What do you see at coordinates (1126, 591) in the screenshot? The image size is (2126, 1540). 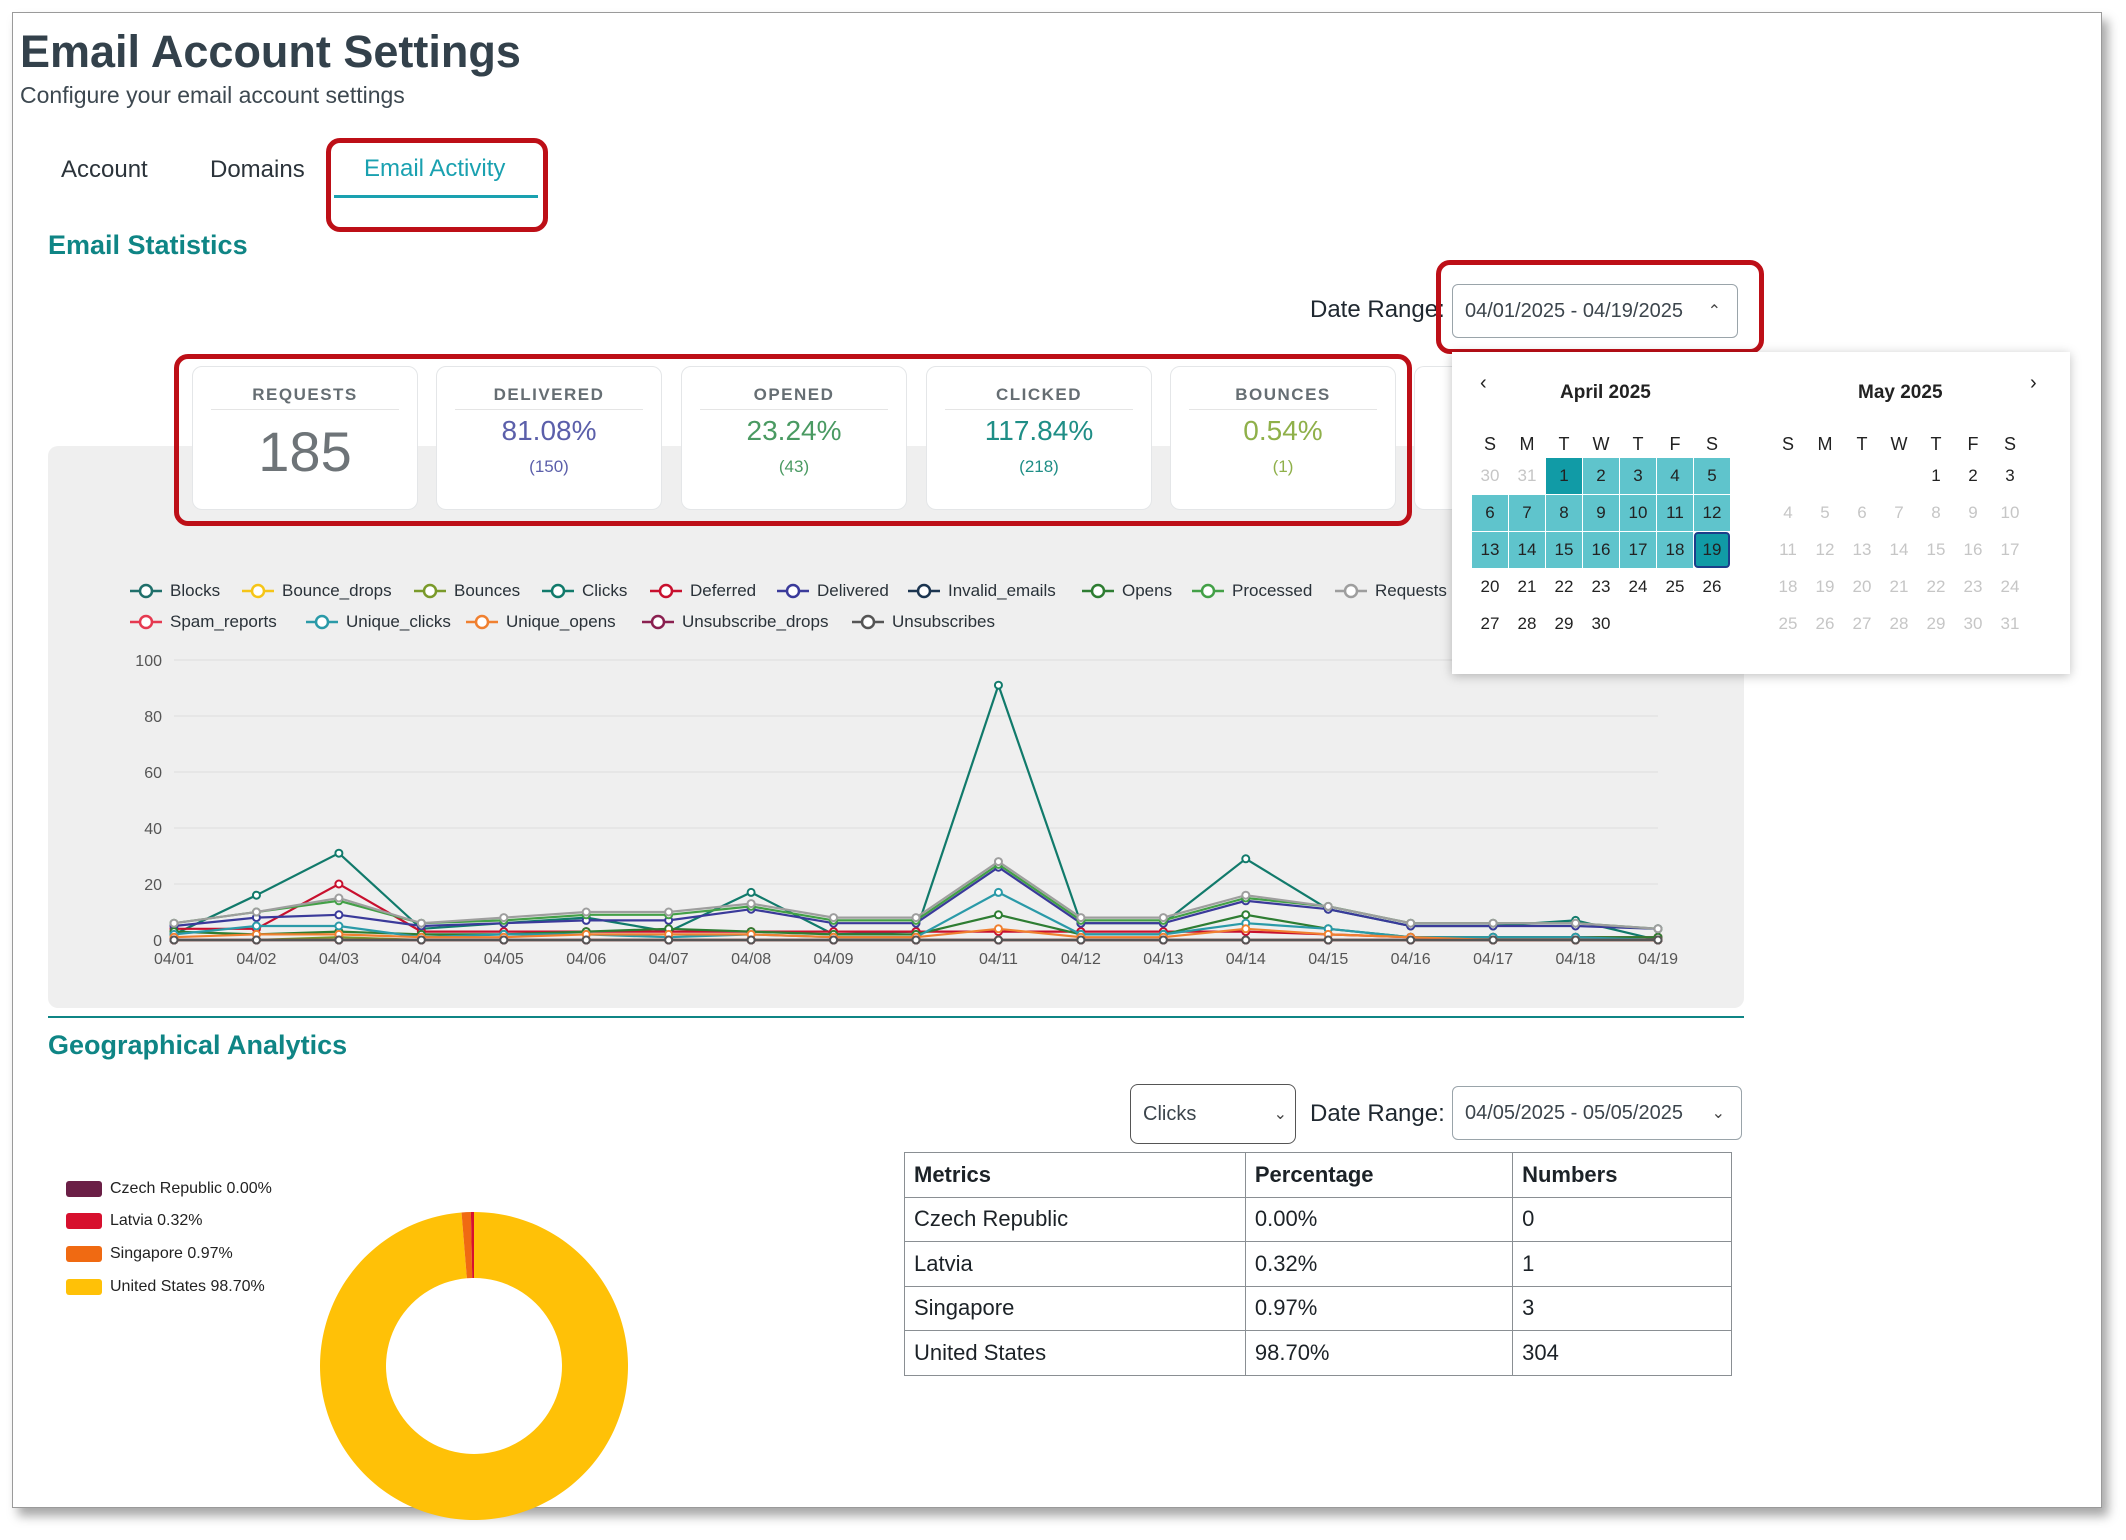 I see `chart-legend-item: Opens` at bounding box center [1126, 591].